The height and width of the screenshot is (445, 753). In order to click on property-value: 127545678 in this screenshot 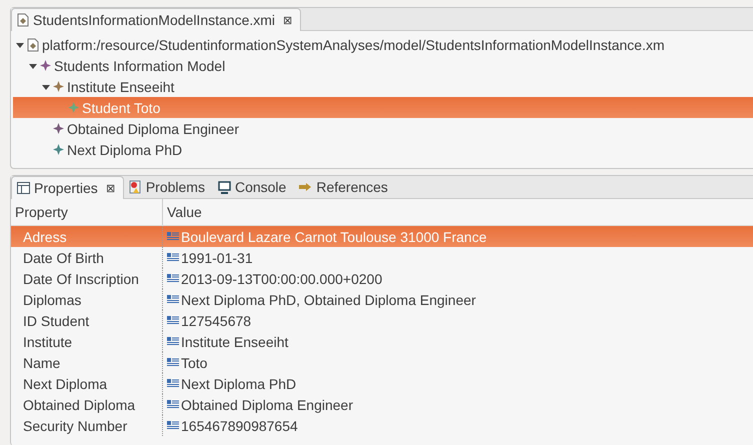, I will do `click(216, 320)`.